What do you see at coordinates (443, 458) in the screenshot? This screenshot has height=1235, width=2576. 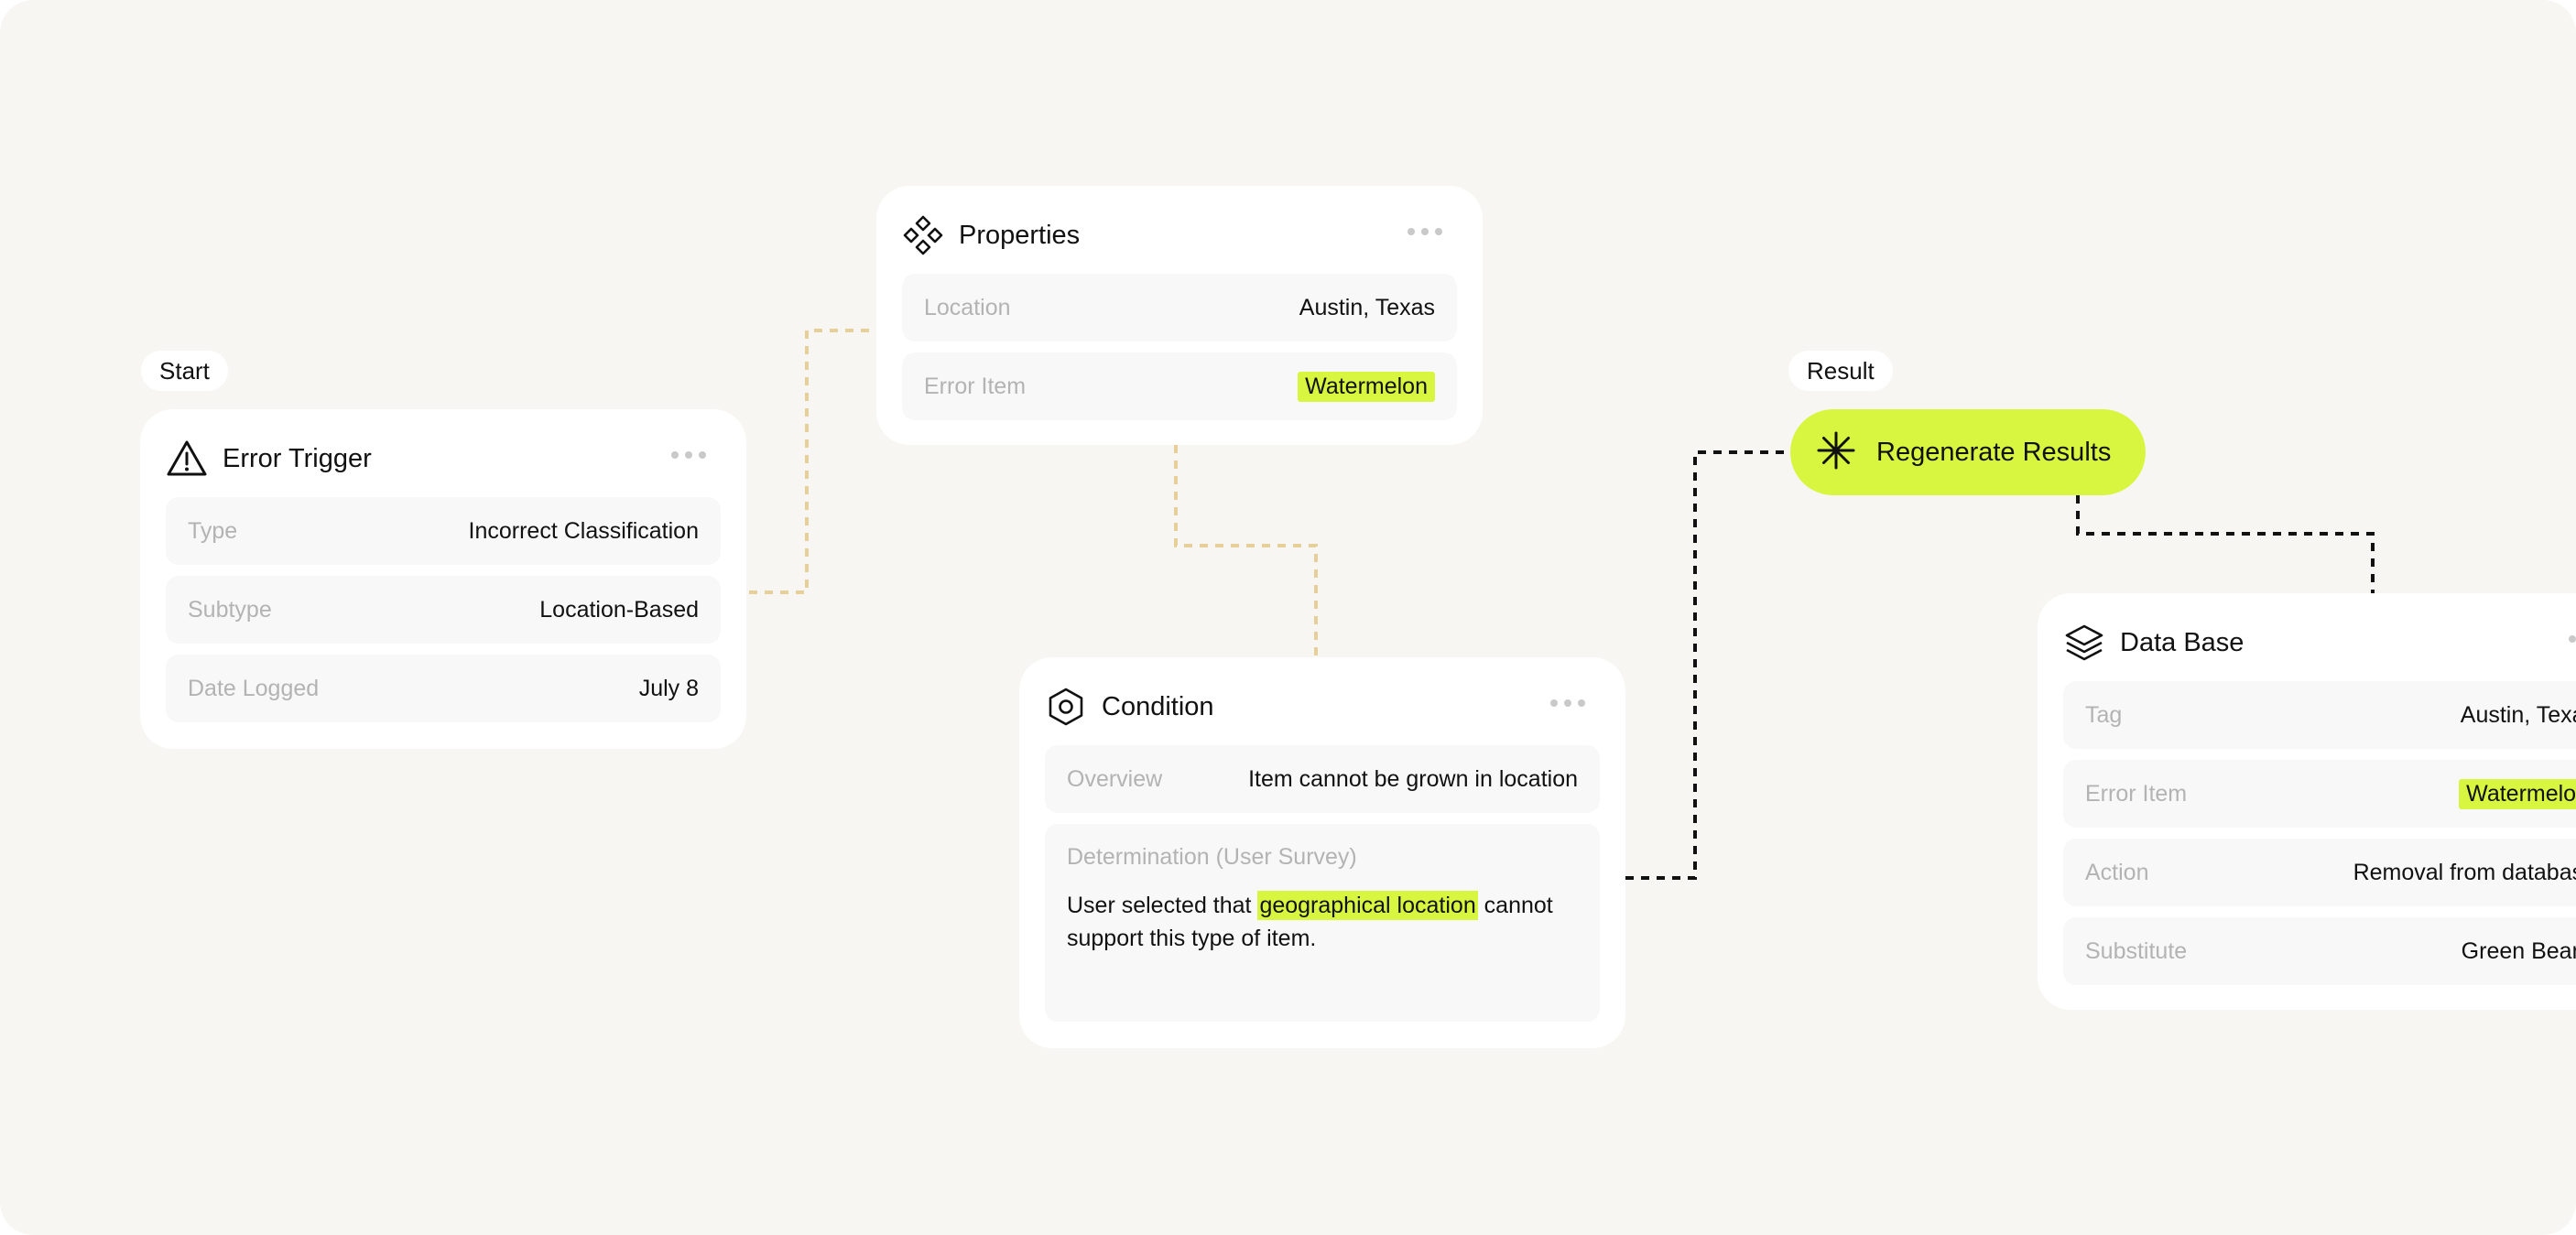 I see `card-header: Error Trigger` at bounding box center [443, 458].